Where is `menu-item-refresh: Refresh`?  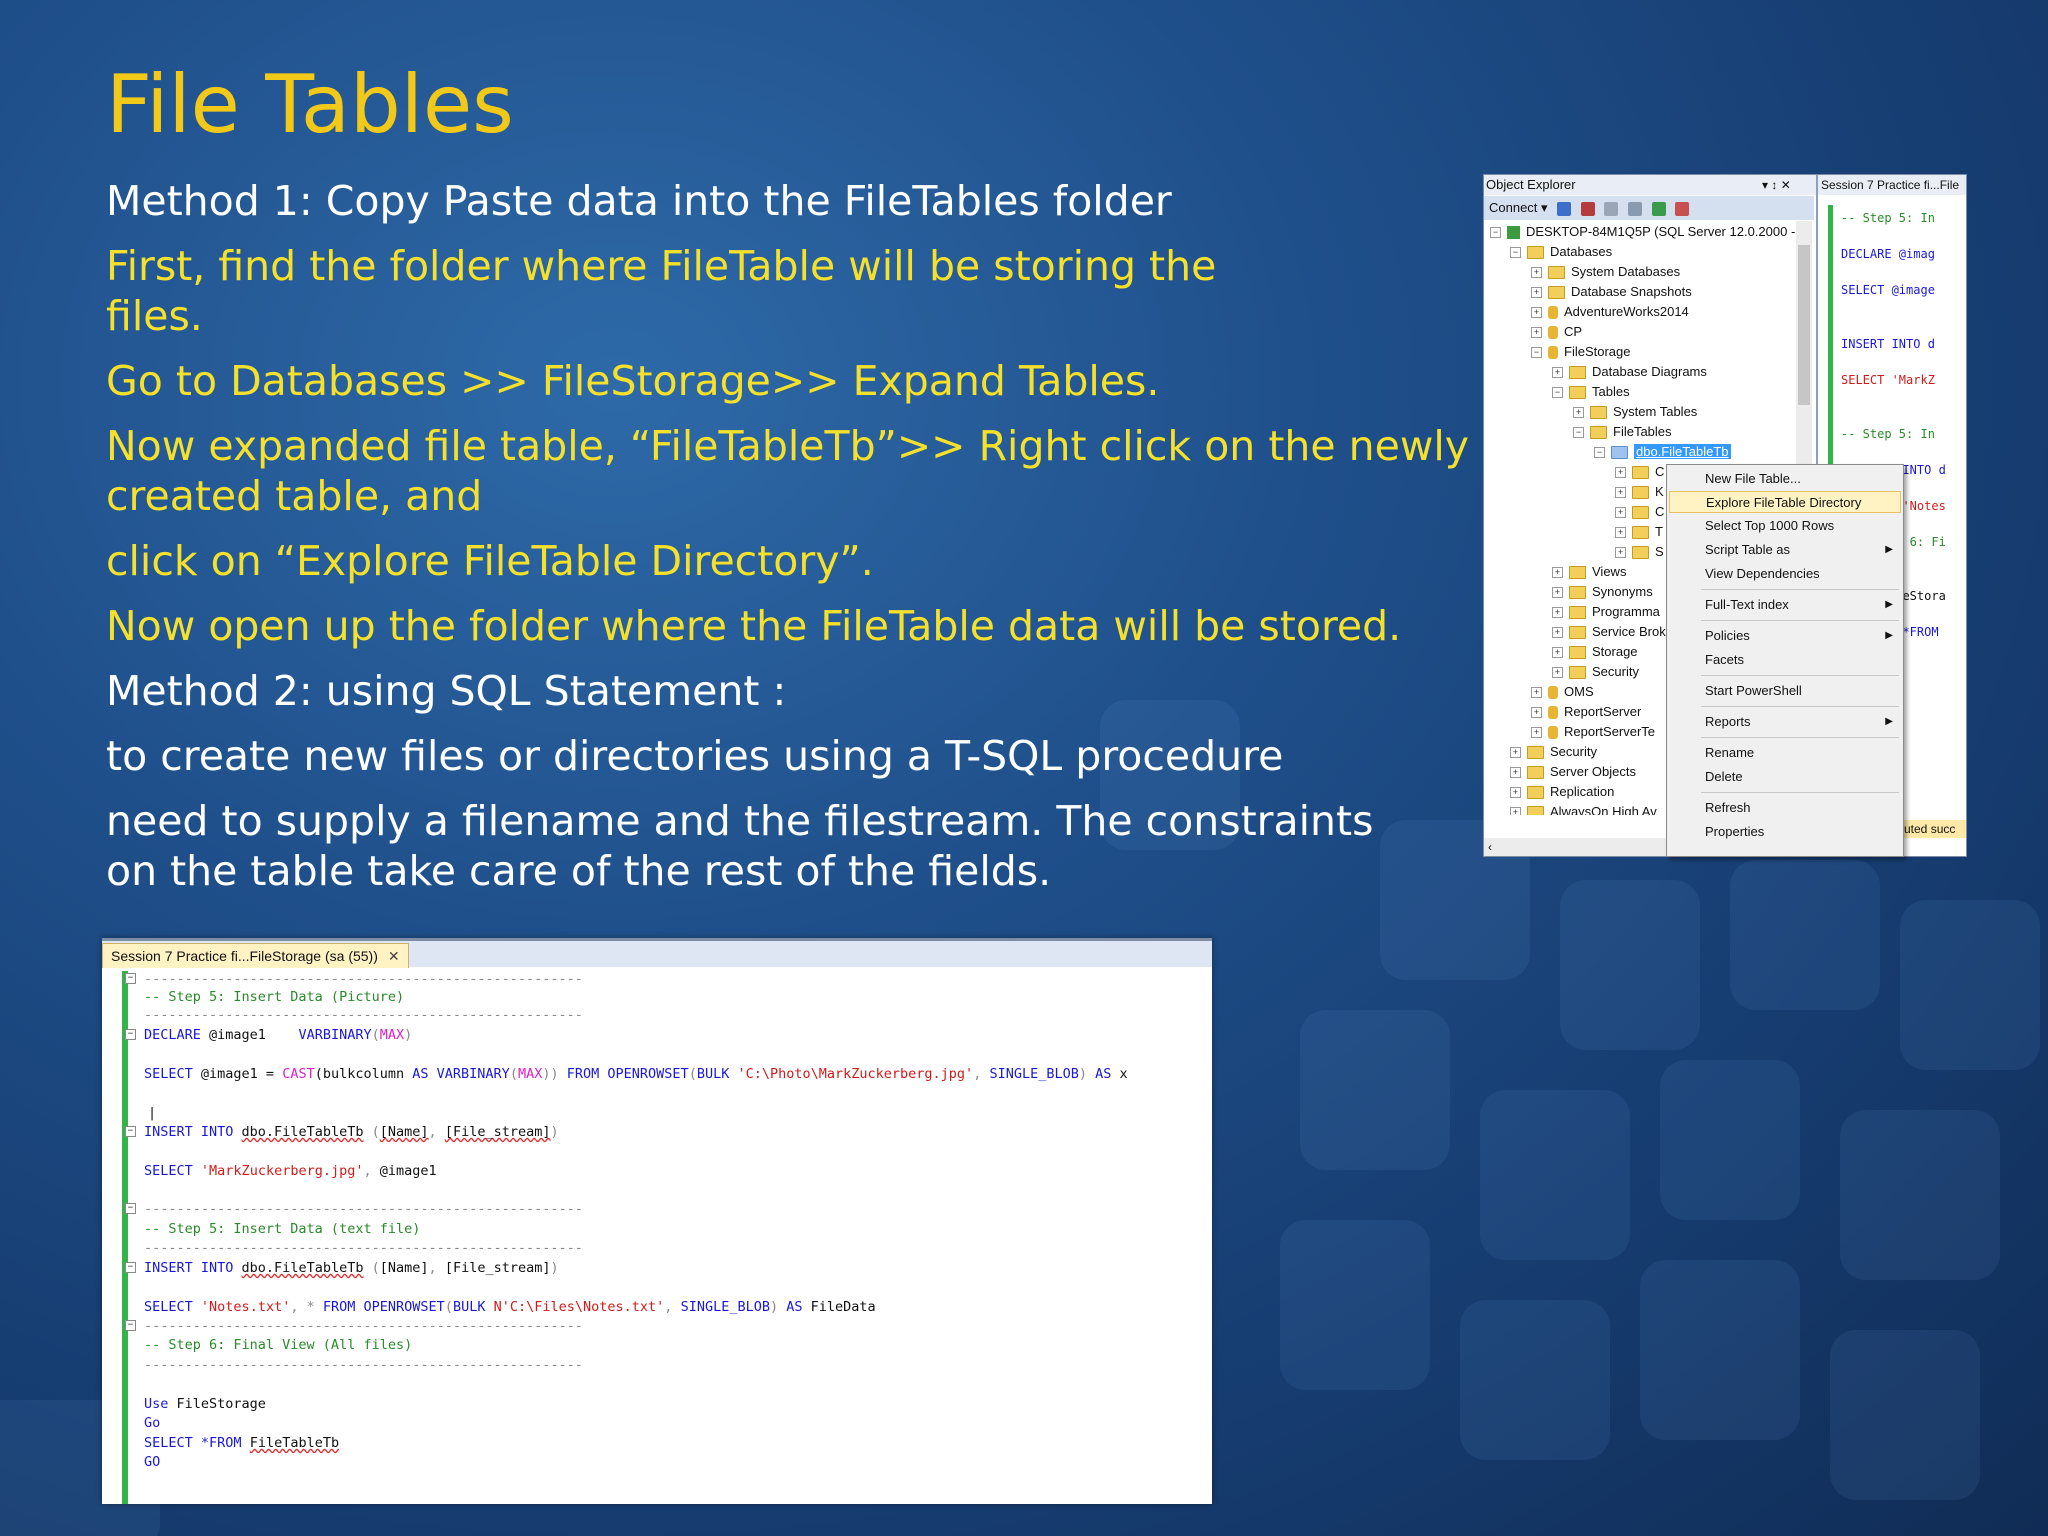
menu-item-refresh: Refresh is located at coordinates (1785, 808).